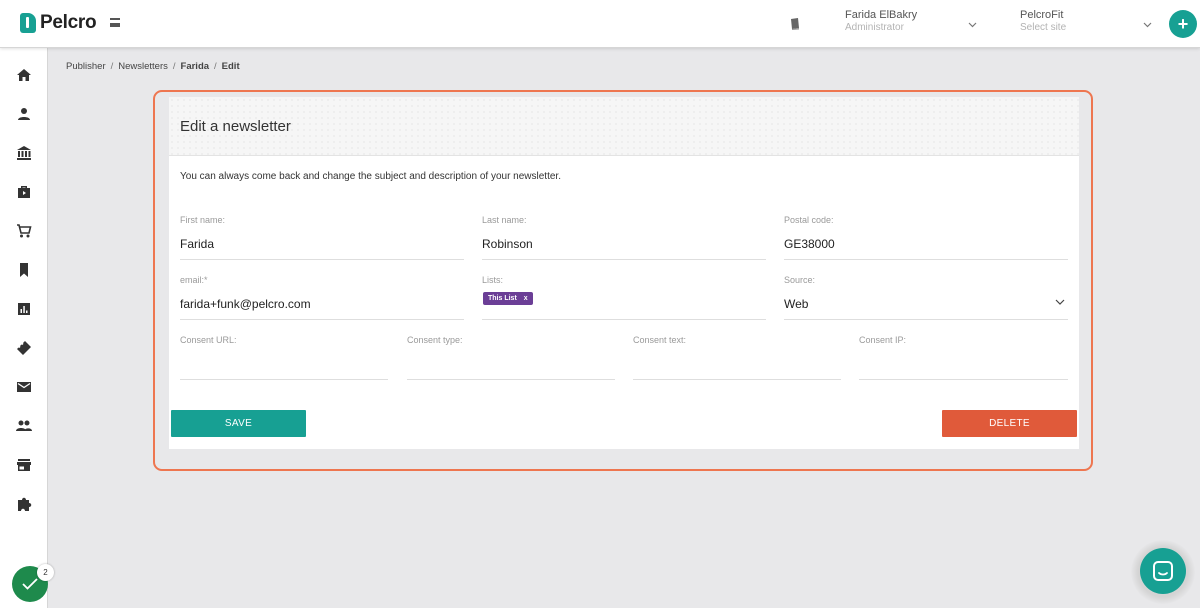 Image resolution: width=1200 pixels, height=608 pixels. Describe the element at coordinates (874, 27) in the screenshot. I see `user-role: Administrator` at that location.